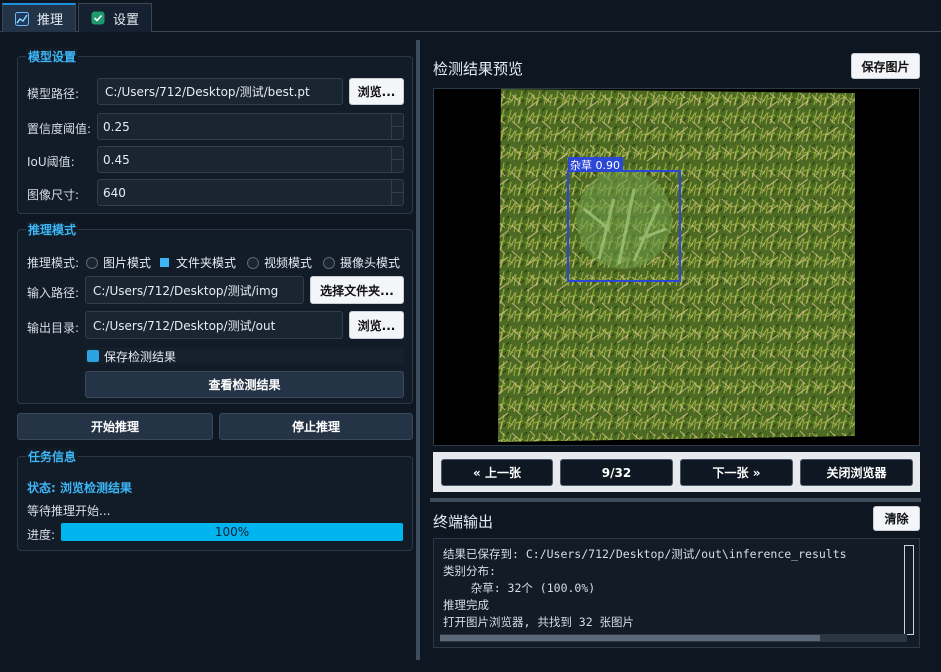  I want to click on terminal-line: 杂草: 32个 (100.0%), so click(519, 588).